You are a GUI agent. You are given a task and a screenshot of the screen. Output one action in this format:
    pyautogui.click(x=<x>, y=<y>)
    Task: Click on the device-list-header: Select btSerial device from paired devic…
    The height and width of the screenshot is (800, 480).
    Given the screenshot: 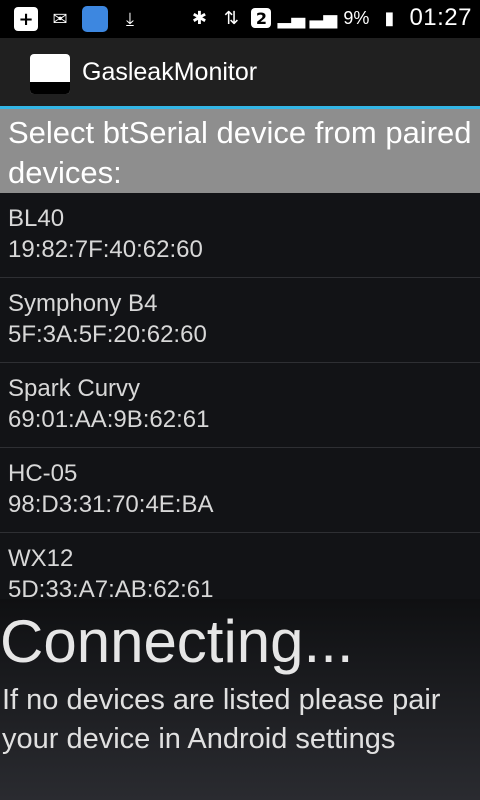 What is the action you would take?
    pyautogui.click(x=240, y=151)
    